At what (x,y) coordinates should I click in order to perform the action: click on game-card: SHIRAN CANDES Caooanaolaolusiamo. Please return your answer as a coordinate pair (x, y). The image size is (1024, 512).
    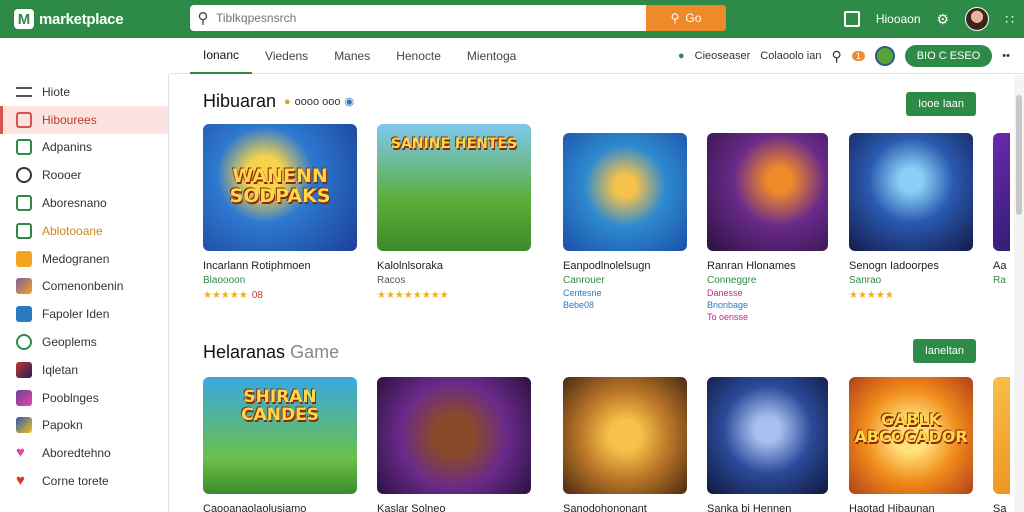
    Looking at the image, I should click on (280, 444).